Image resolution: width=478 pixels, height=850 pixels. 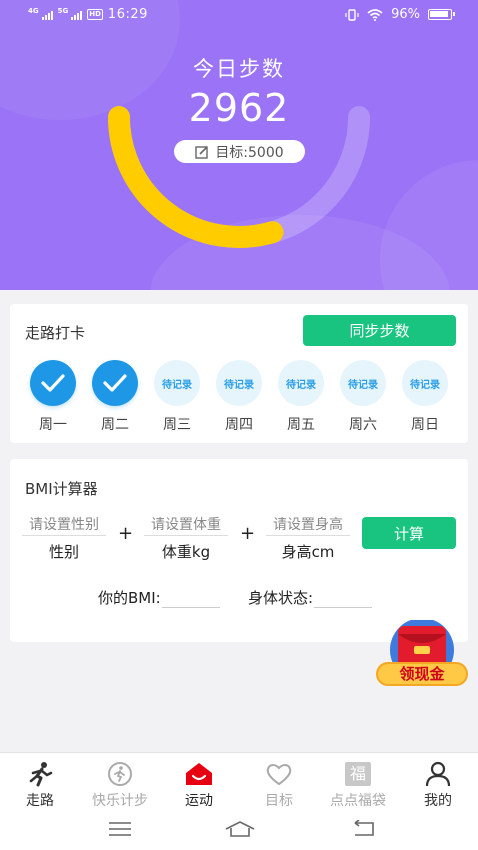 I want to click on sync-steps-button: 同步步数, so click(x=379, y=330).